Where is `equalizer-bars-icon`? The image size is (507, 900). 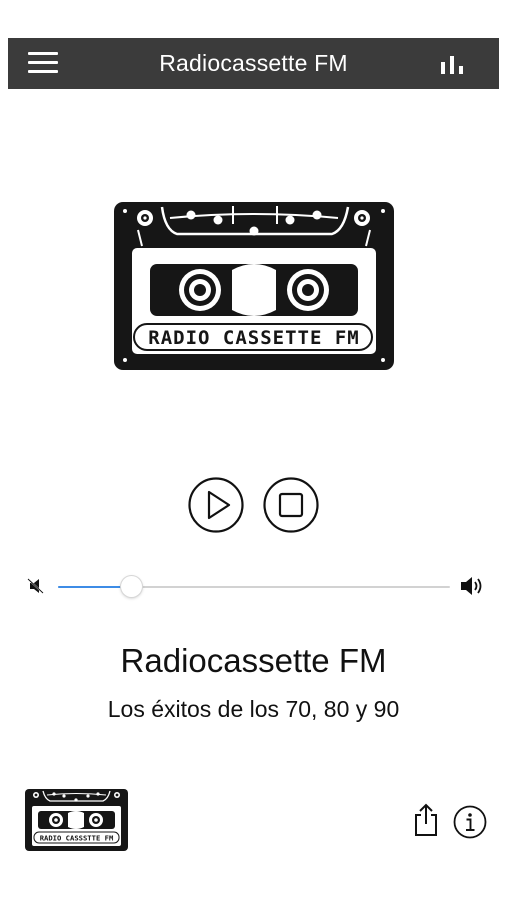 equalizer-bars-icon is located at coordinates (452, 65).